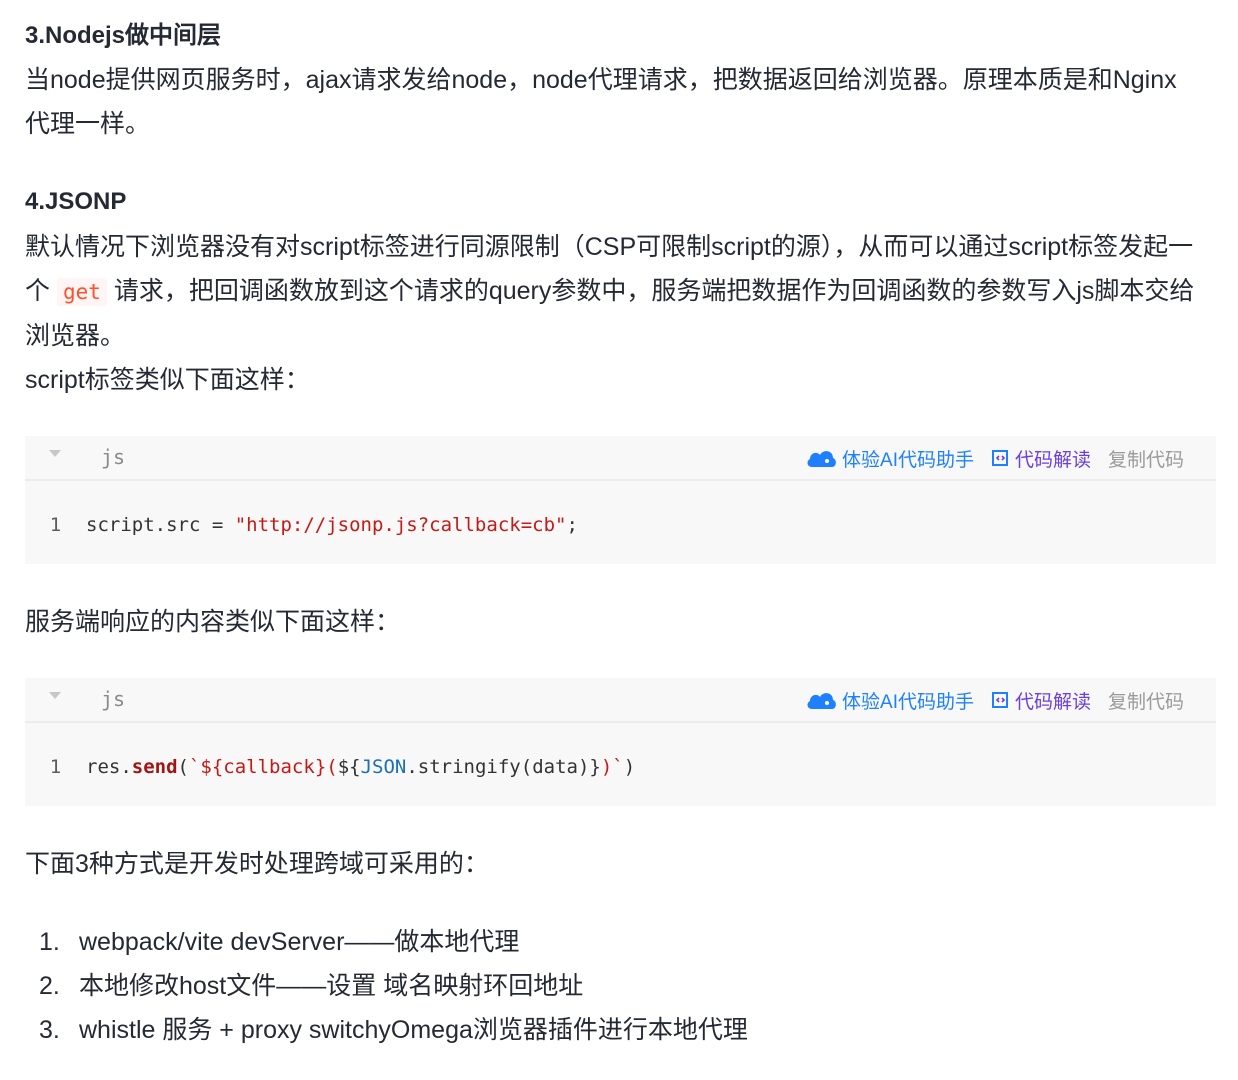  What do you see at coordinates (349, 767) in the screenshot?
I see `code-token: ${` at bounding box center [349, 767].